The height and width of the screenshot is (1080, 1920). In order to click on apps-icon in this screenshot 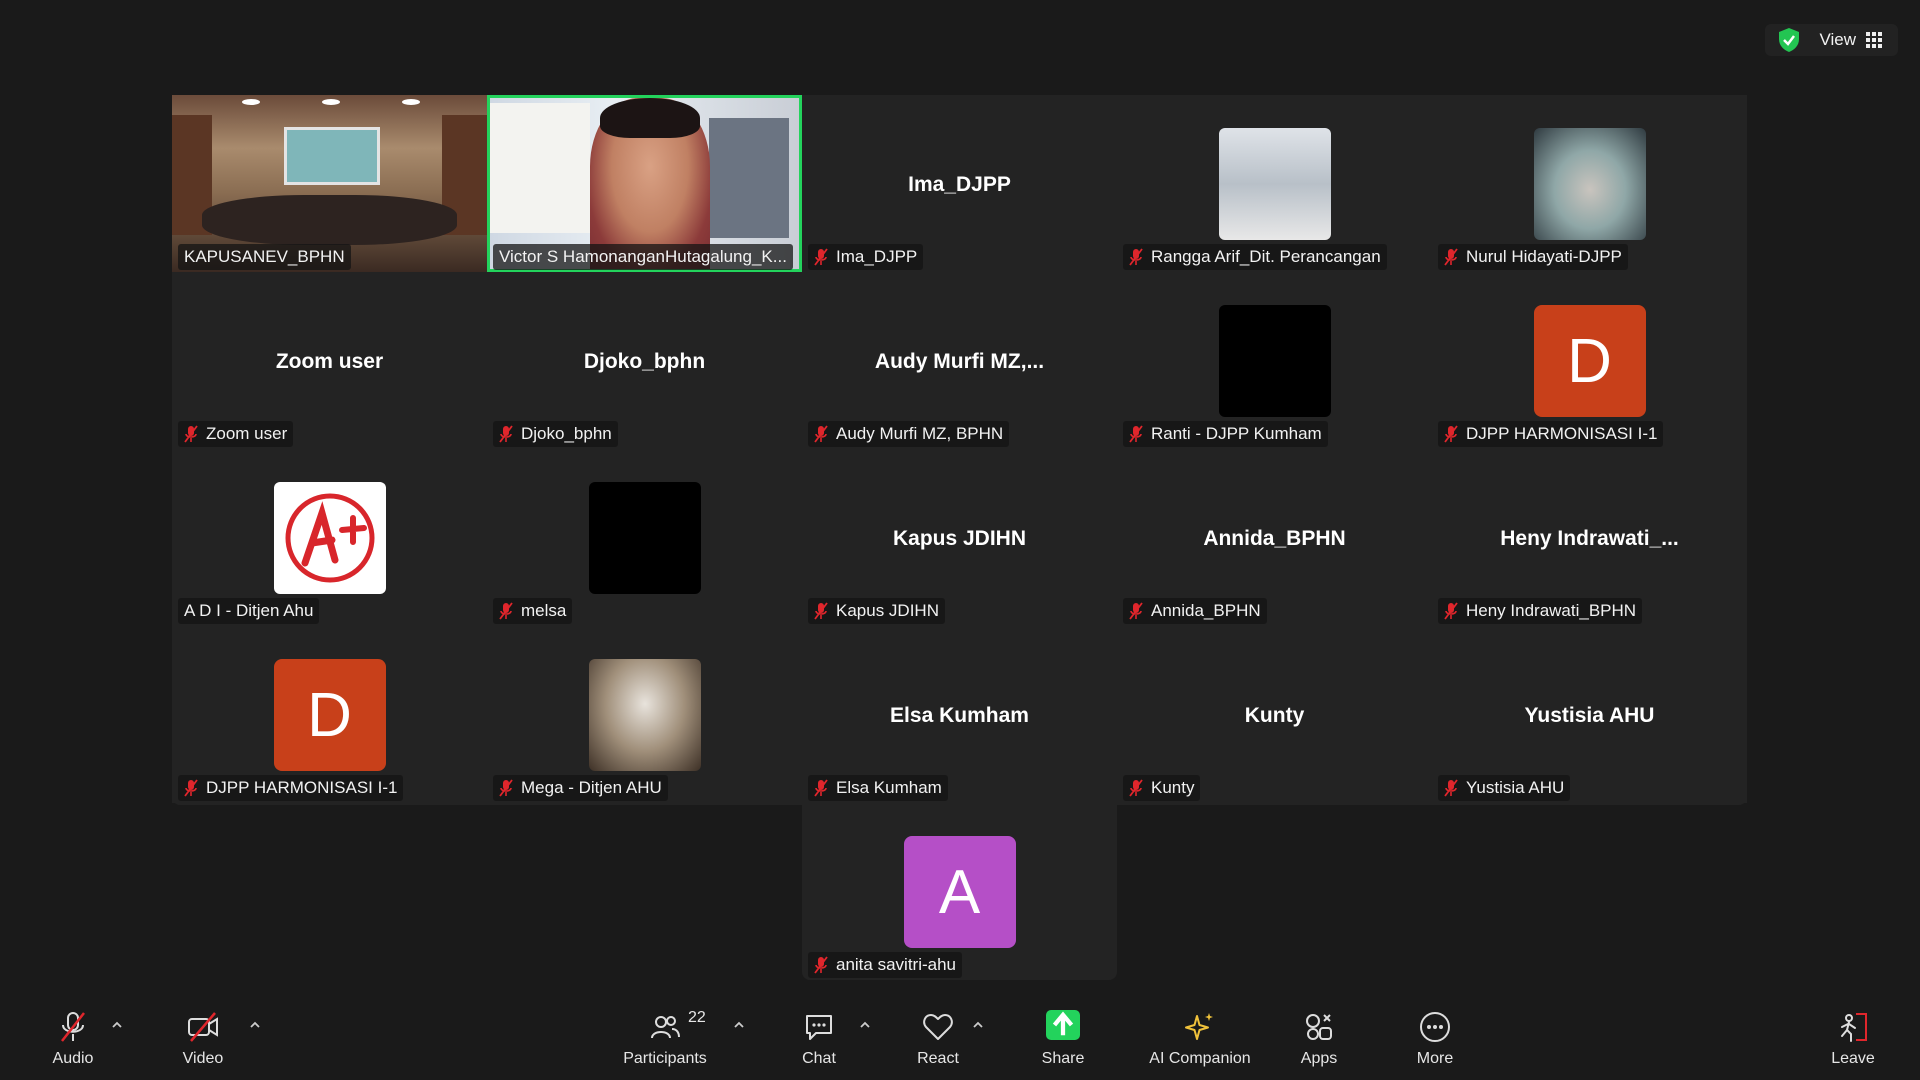, I will do `click(1319, 1027)`.